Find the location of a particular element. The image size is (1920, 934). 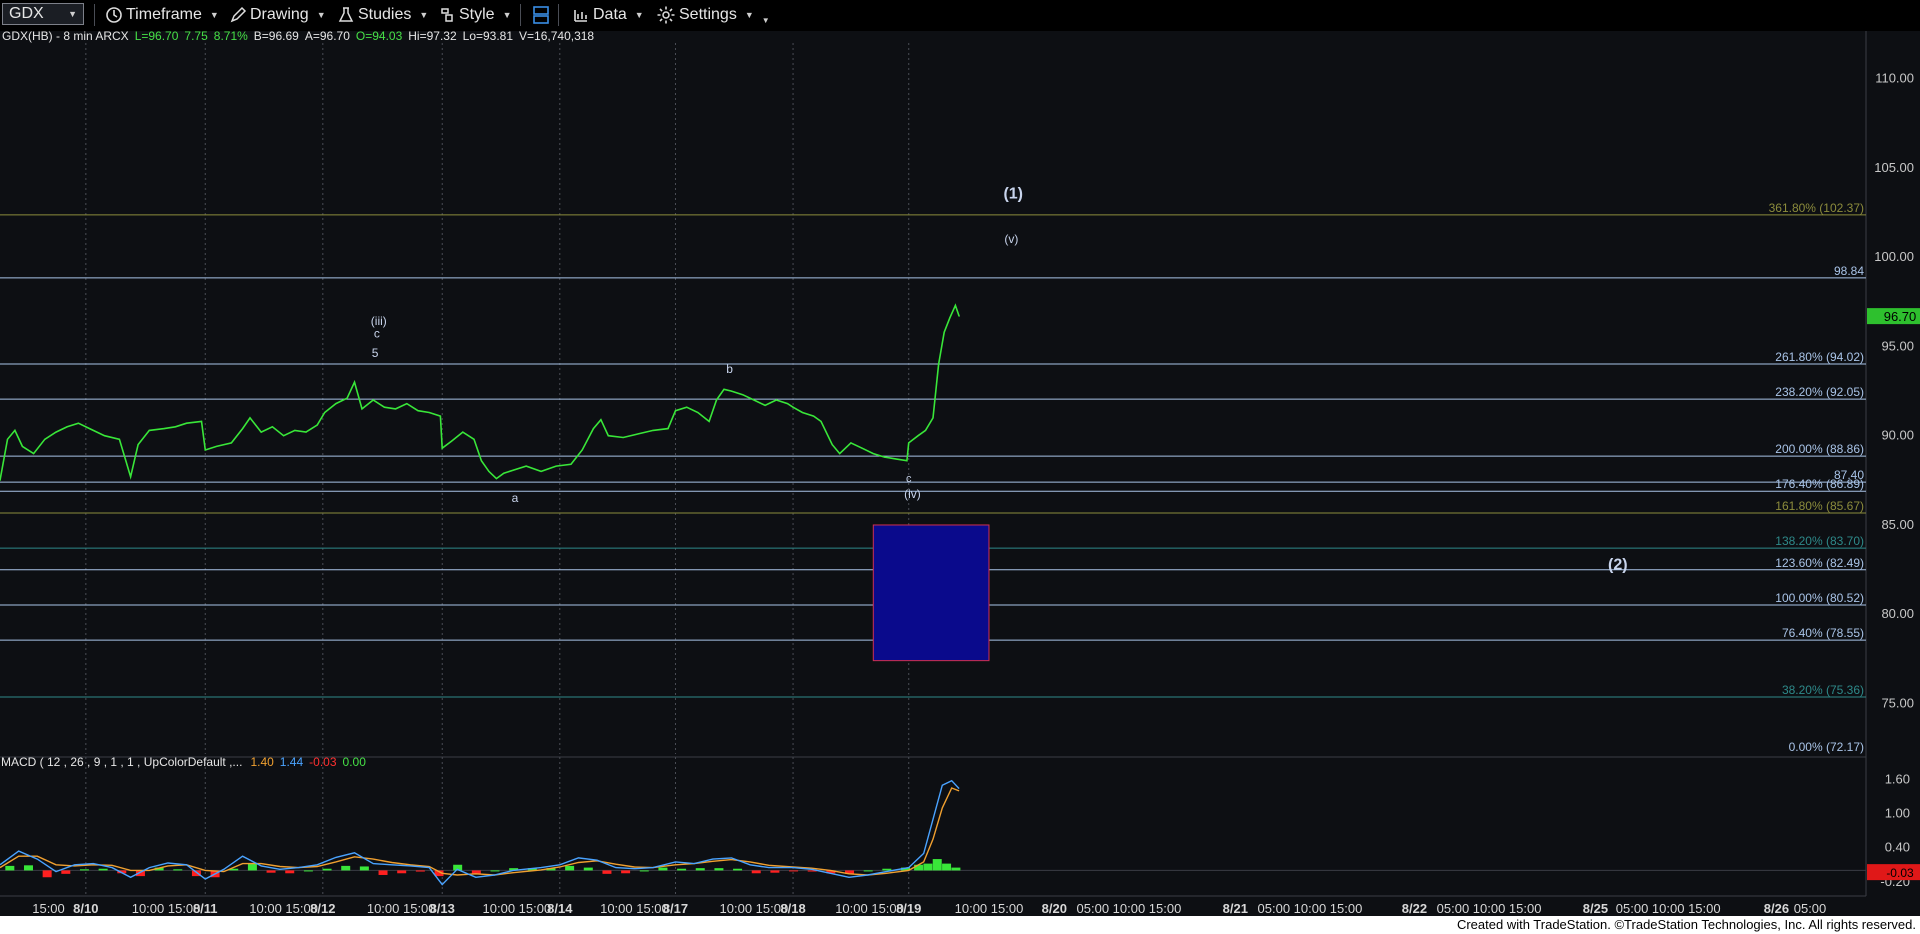

price-axis-tick: 105.00 is located at coordinates (1894, 167).